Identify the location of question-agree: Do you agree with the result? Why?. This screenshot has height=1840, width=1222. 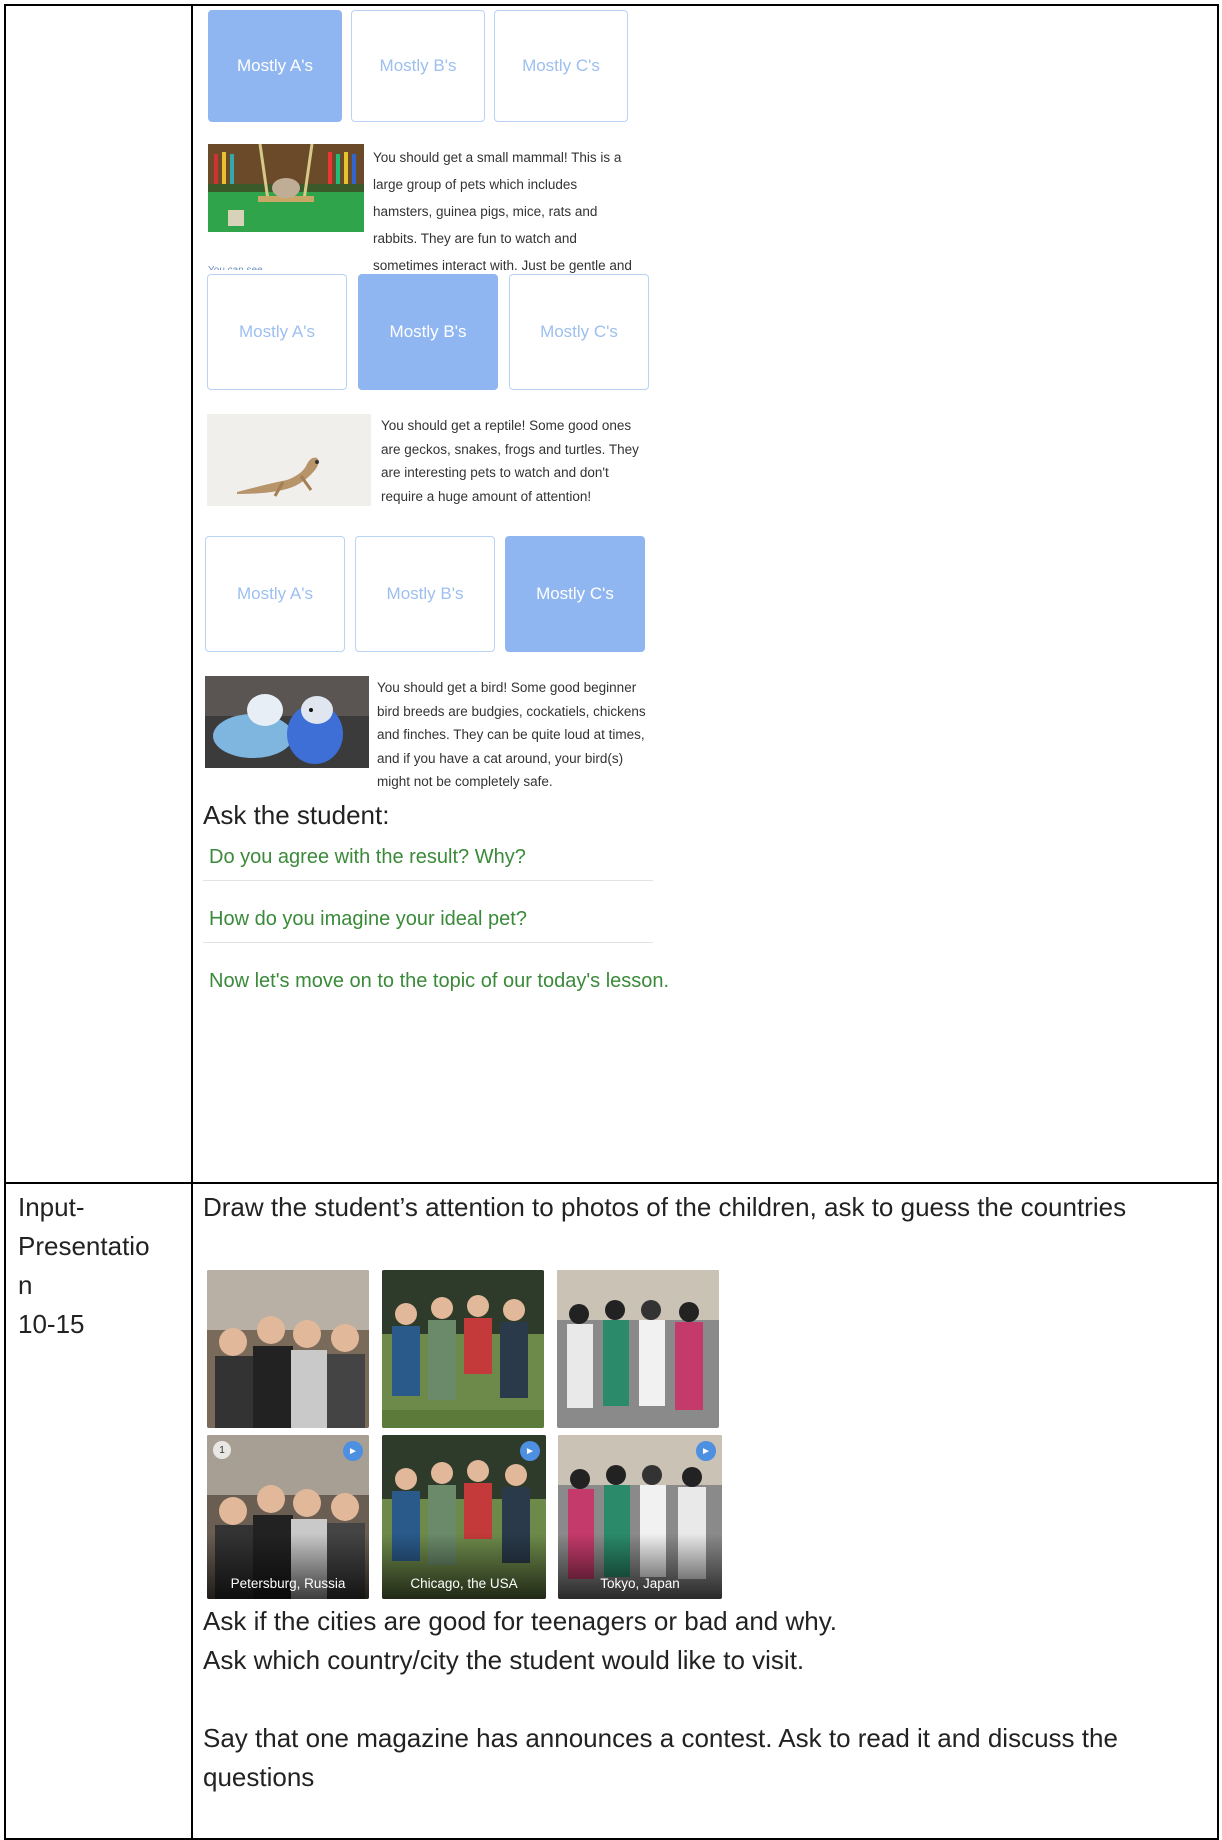
(367, 857).